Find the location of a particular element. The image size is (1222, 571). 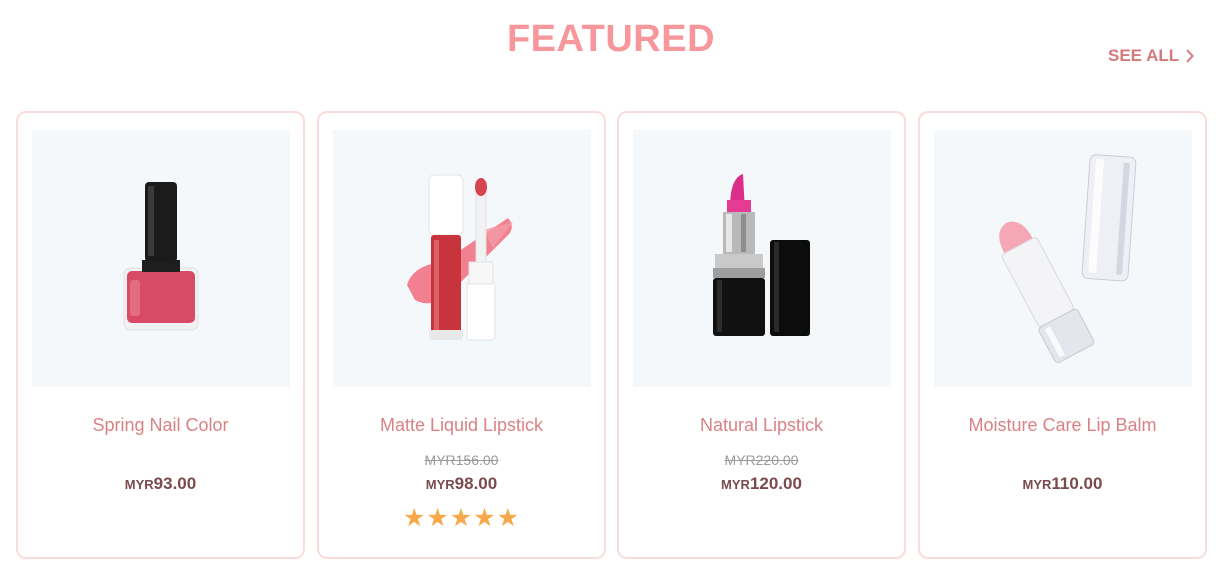

product-price: MYR120.00 is located at coordinates (761, 484).